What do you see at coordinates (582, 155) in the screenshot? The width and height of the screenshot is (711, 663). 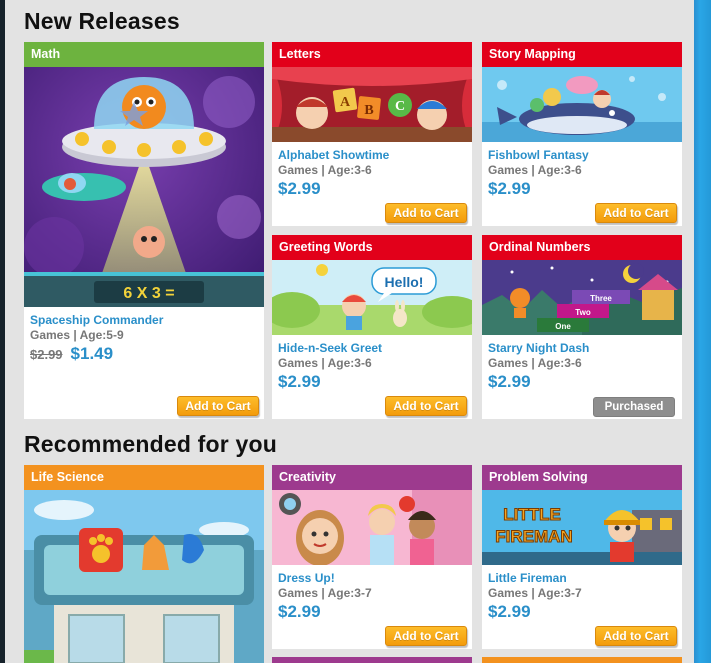 I see `product-title: Fishbowl Fantasy` at bounding box center [582, 155].